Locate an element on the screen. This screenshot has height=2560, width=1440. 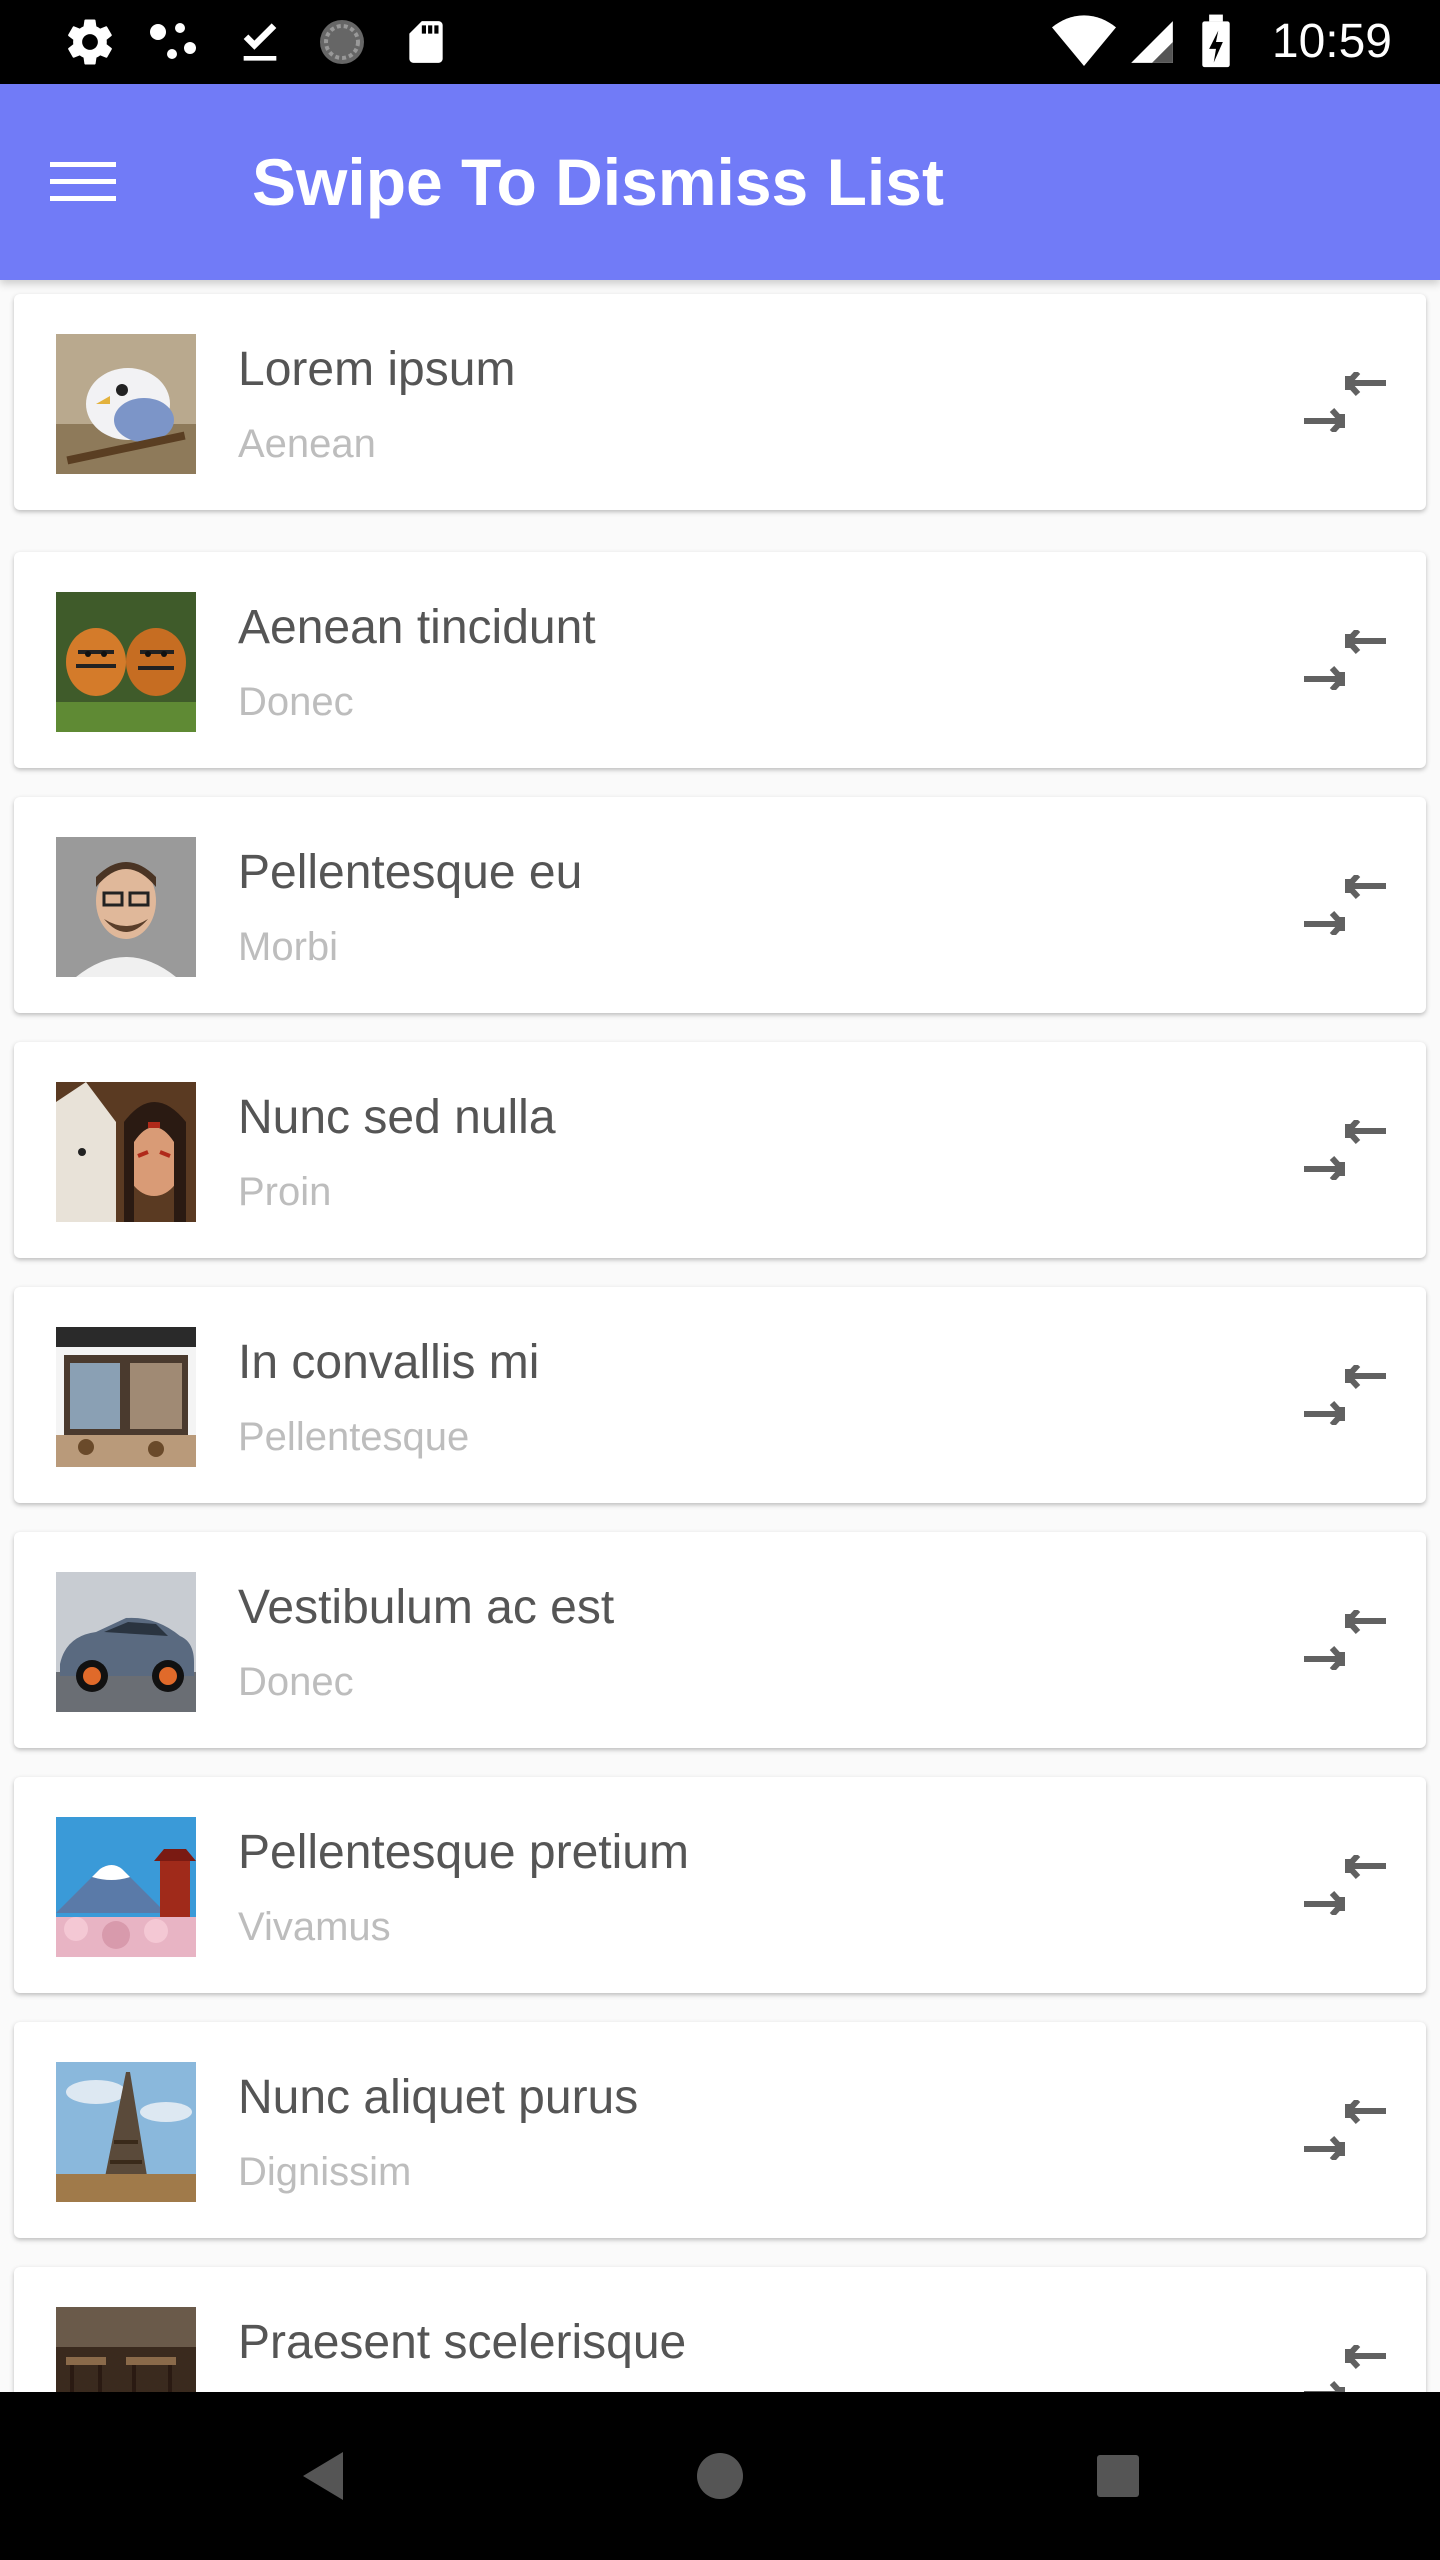
list-item: Aenean tincidunt Donec is located at coordinates (720, 660).